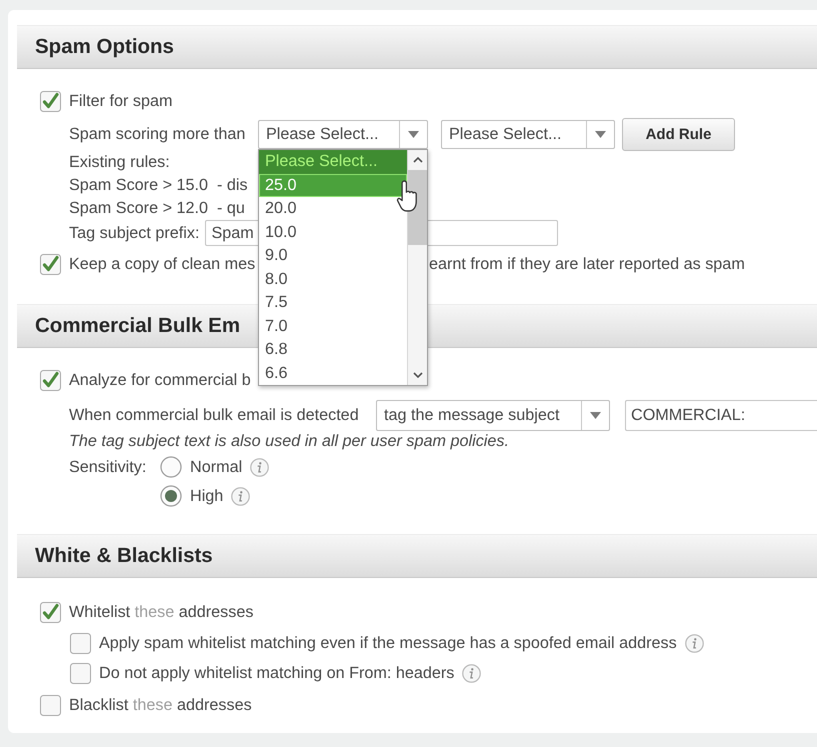  I want to click on checkbox-label: Analyze for commercial b, so click(160, 380).